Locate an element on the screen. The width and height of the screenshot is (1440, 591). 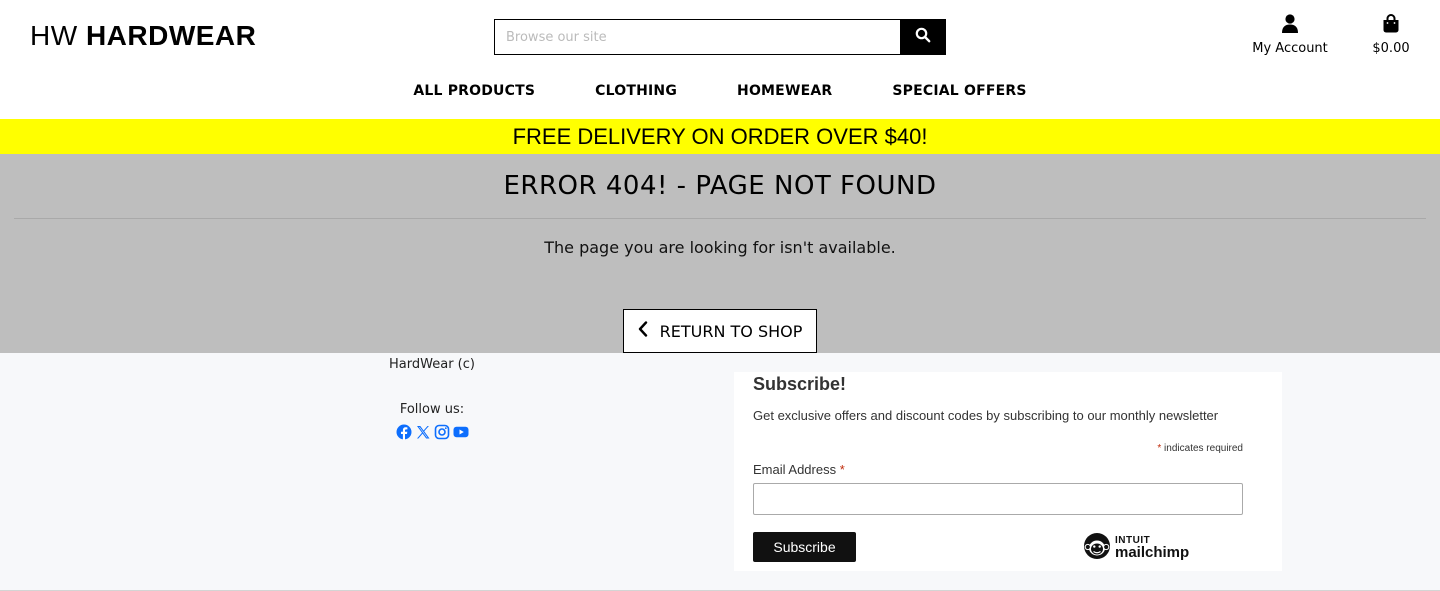
search-form is located at coordinates (720, 37).